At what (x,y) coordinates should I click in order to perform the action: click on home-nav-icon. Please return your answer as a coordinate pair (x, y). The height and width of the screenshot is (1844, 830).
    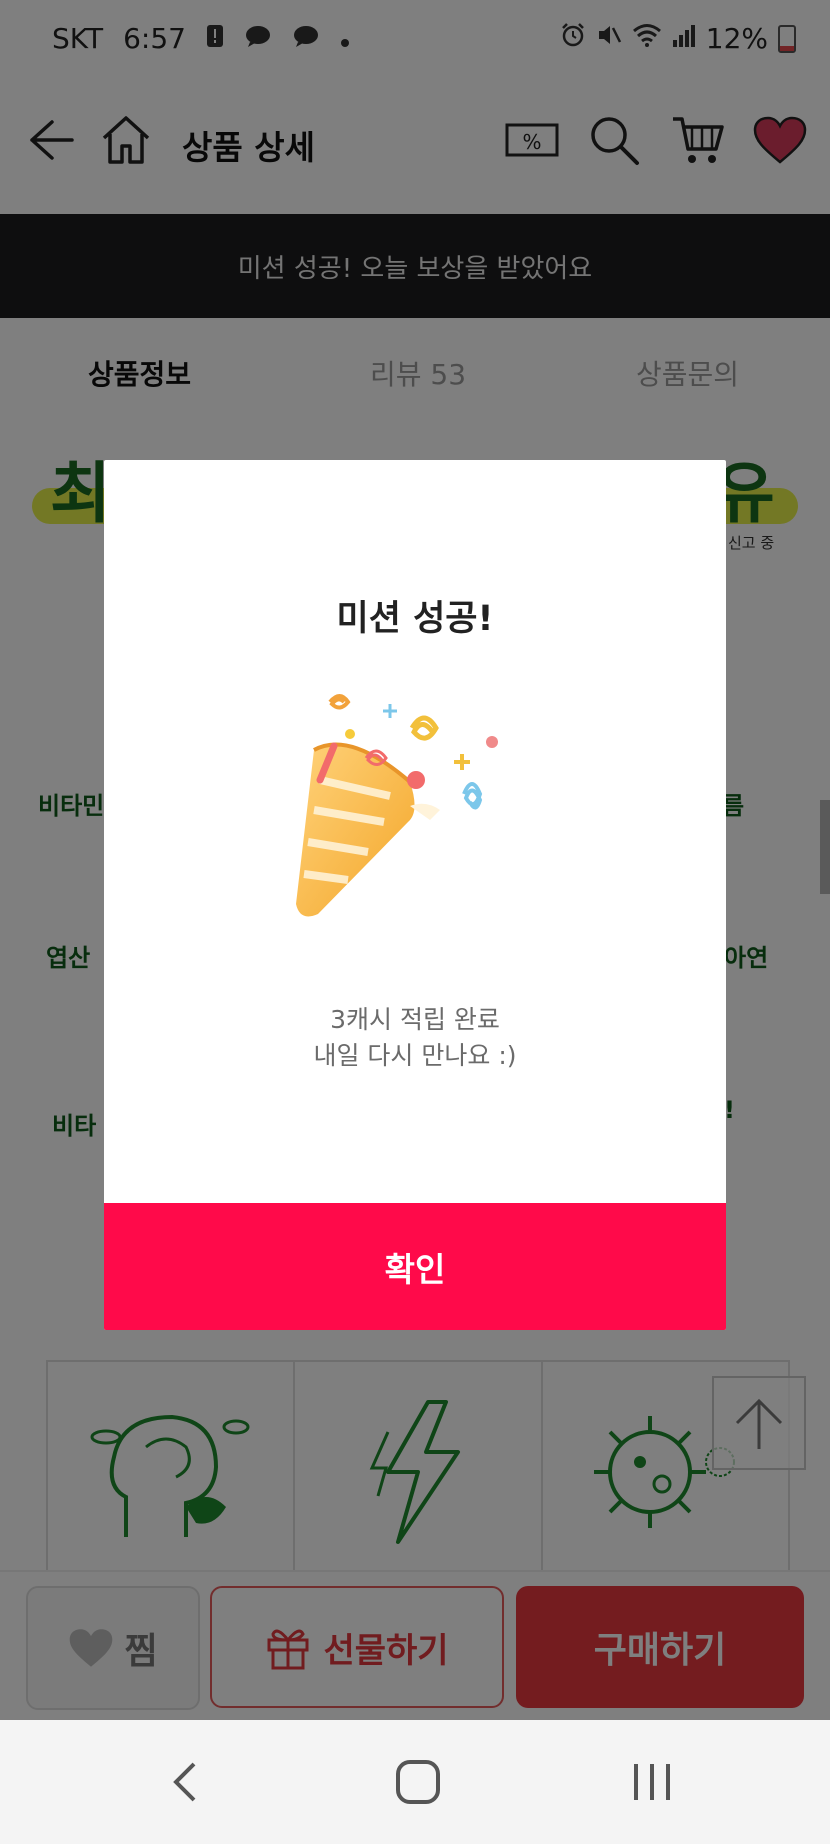
    Looking at the image, I should click on (418, 1782).